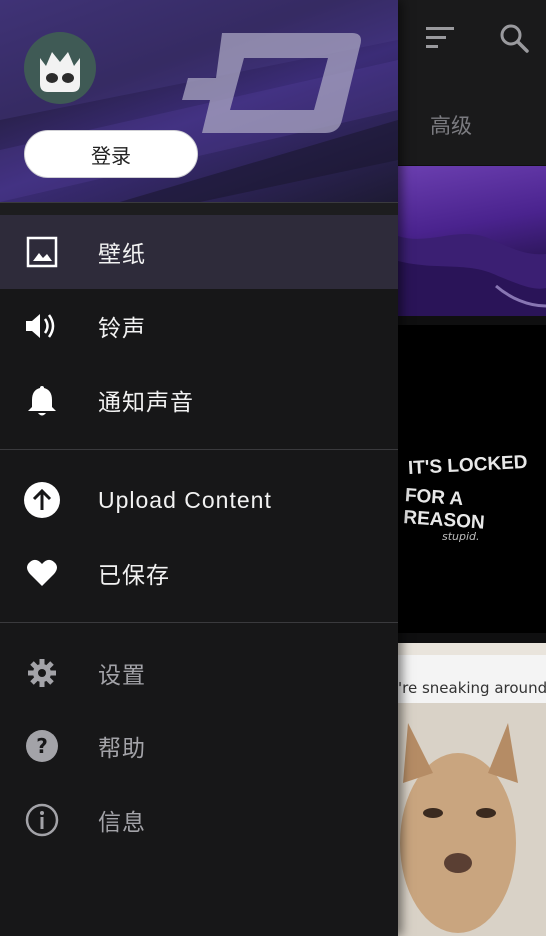 The width and height of the screenshot is (546, 936). I want to click on nav-item-saved: 已保存, so click(199, 573).